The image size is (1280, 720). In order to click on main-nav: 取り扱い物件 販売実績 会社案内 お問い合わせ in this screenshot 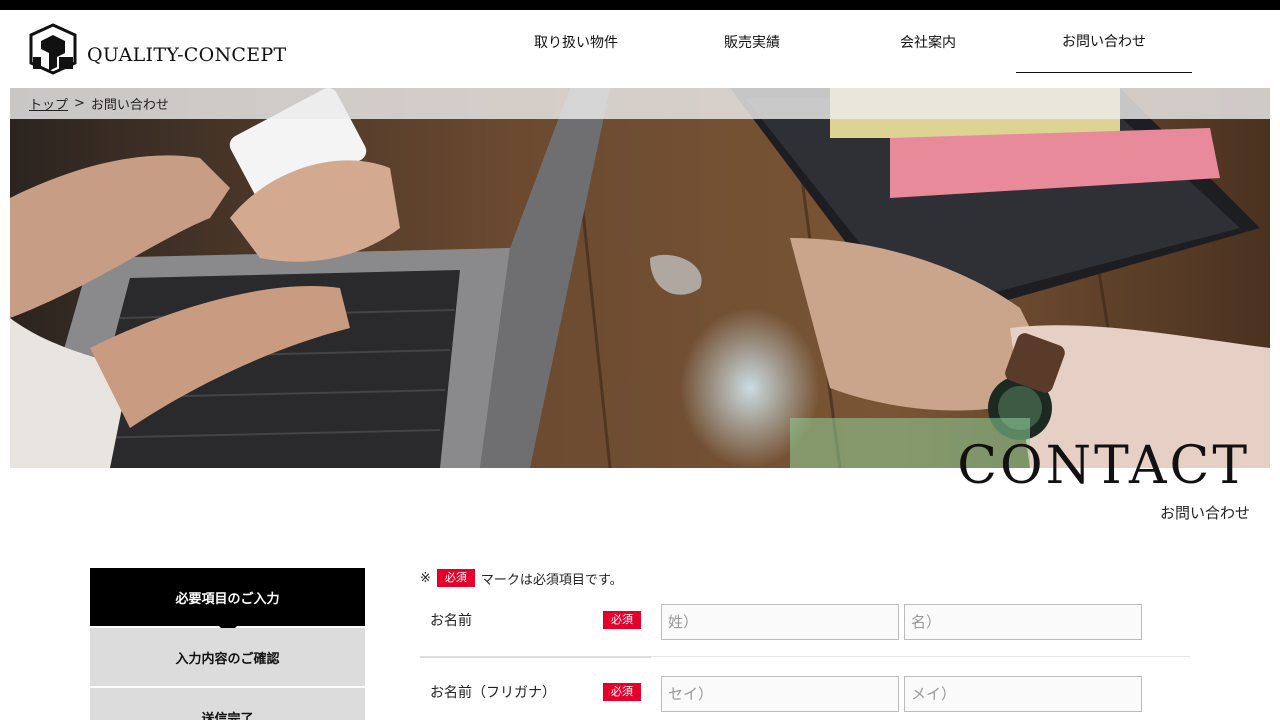, I will do `click(840, 41)`.